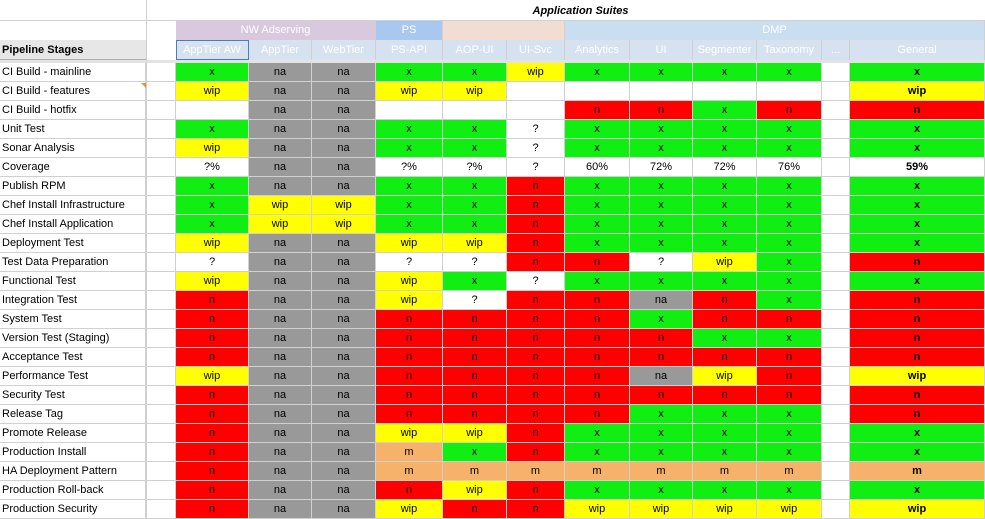 This screenshot has height=519, width=985. What do you see at coordinates (73, 243) in the screenshot?
I see `stage-label: Deployment Test` at bounding box center [73, 243].